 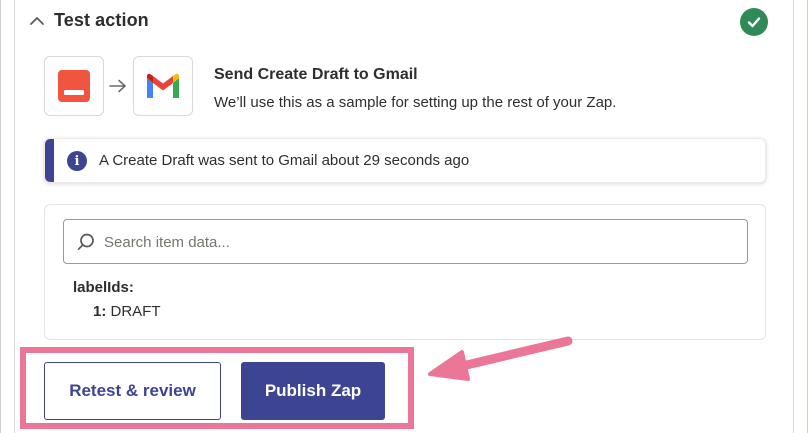 What do you see at coordinates (414, 242) in the screenshot?
I see `search-input` at bounding box center [414, 242].